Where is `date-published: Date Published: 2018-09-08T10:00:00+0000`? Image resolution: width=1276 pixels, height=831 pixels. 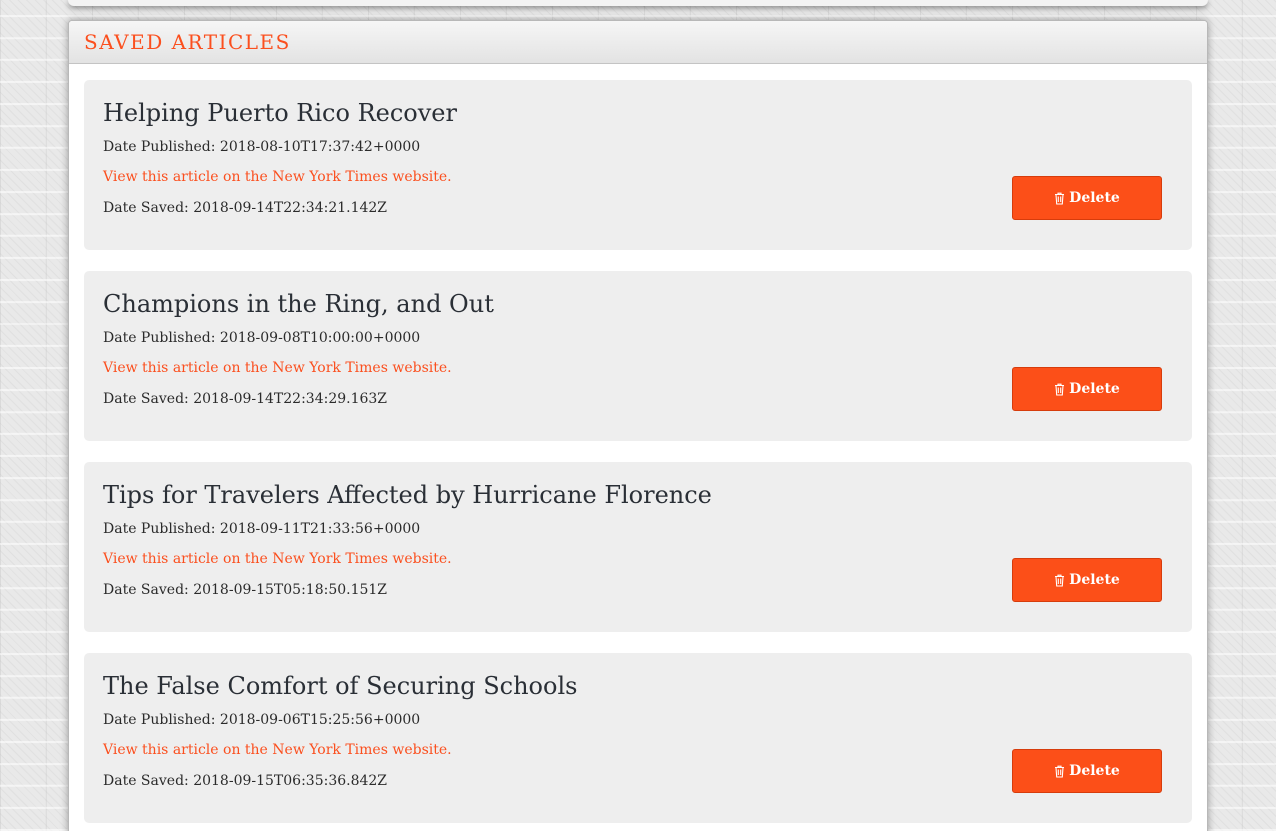
date-published: Date Published: 2018-09-08T10:00:00+0000 is located at coordinates (638, 338).